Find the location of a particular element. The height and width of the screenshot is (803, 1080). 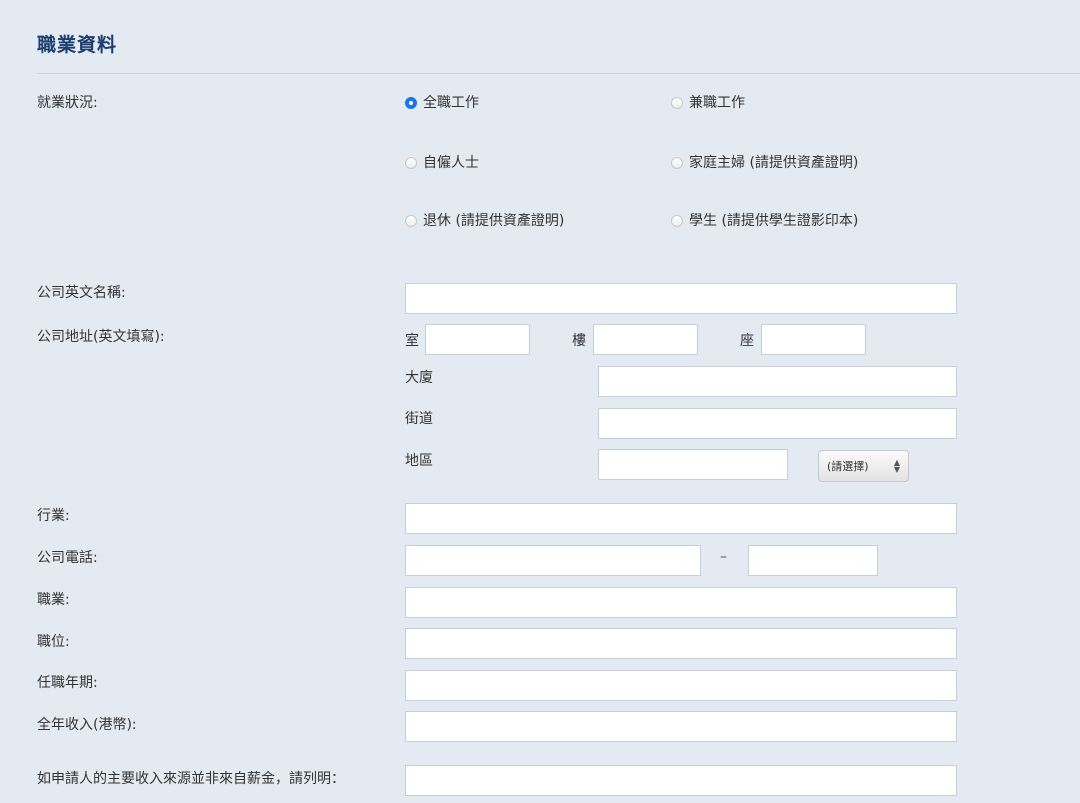

radio-full-time-label: 全職工作 is located at coordinates (451, 103).